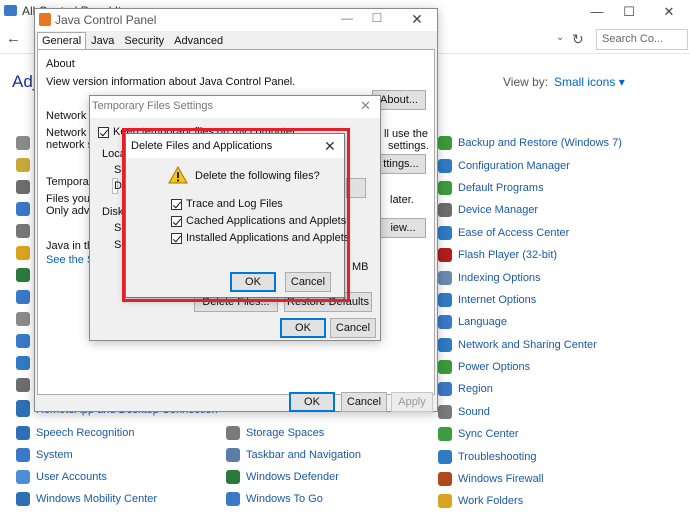 The height and width of the screenshot is (517, 690). I want to click on cp-item-label: Windows Defender, so click(292, 477).